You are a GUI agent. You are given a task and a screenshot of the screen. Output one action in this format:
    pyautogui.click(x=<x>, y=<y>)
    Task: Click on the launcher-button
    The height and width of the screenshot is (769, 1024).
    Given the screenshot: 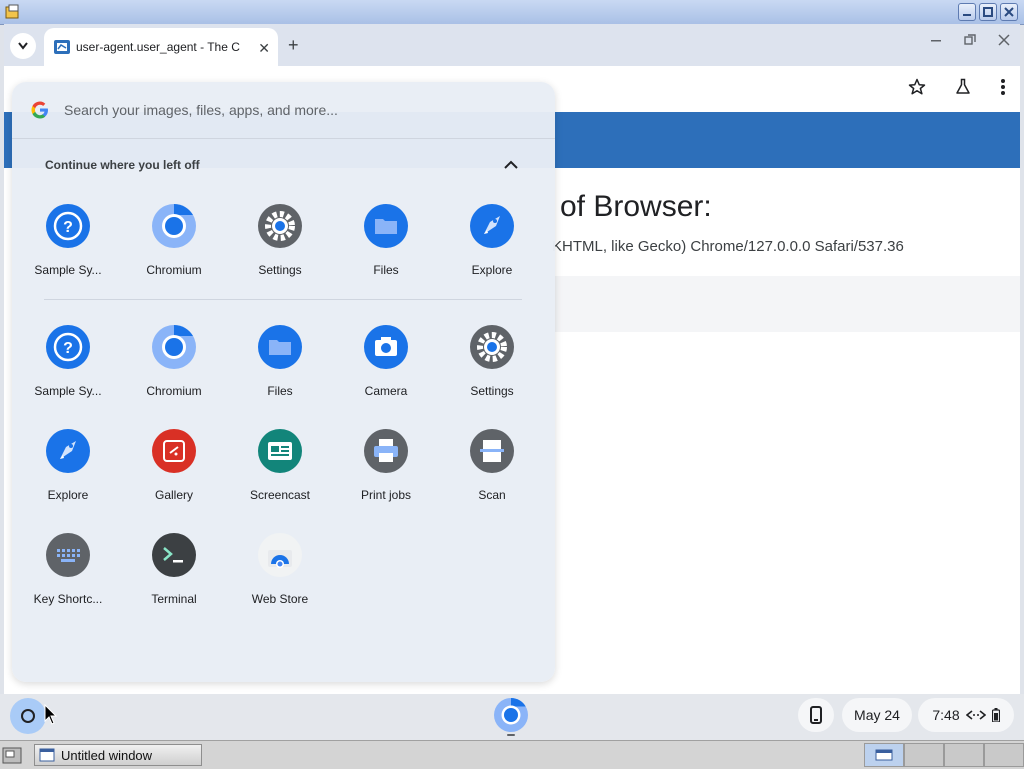 What is the action you would take?
    pyautogui.click(x=28, y=716)
    